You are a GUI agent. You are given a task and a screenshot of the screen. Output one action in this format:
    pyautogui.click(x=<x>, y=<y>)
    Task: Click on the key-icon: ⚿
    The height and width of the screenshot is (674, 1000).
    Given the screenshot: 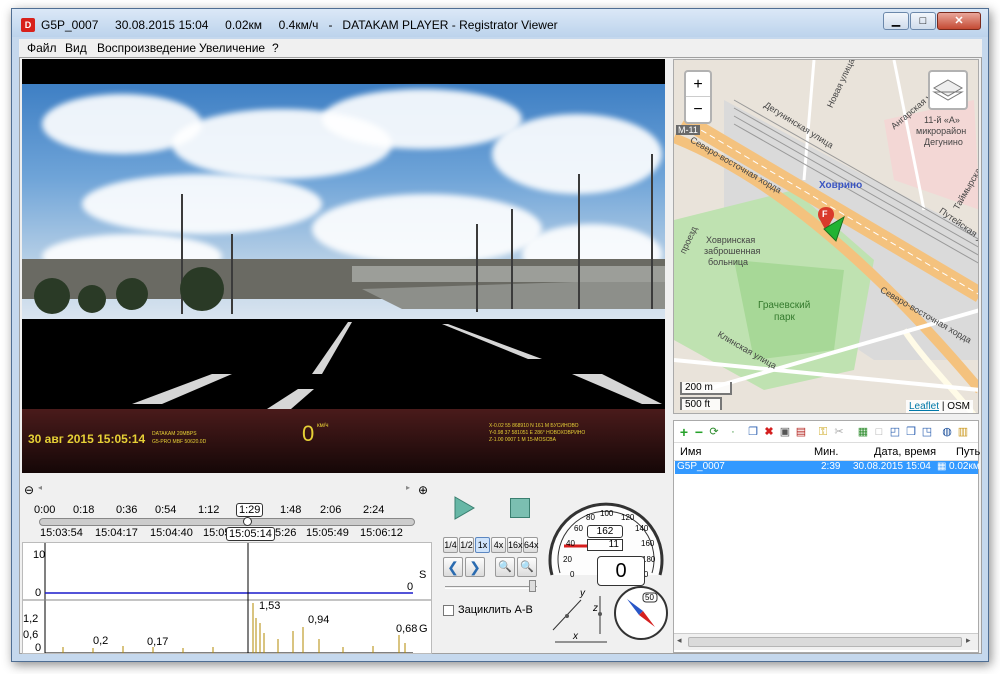 What is the action you would take?
    pyautogui.click(x=823, y=432)
    